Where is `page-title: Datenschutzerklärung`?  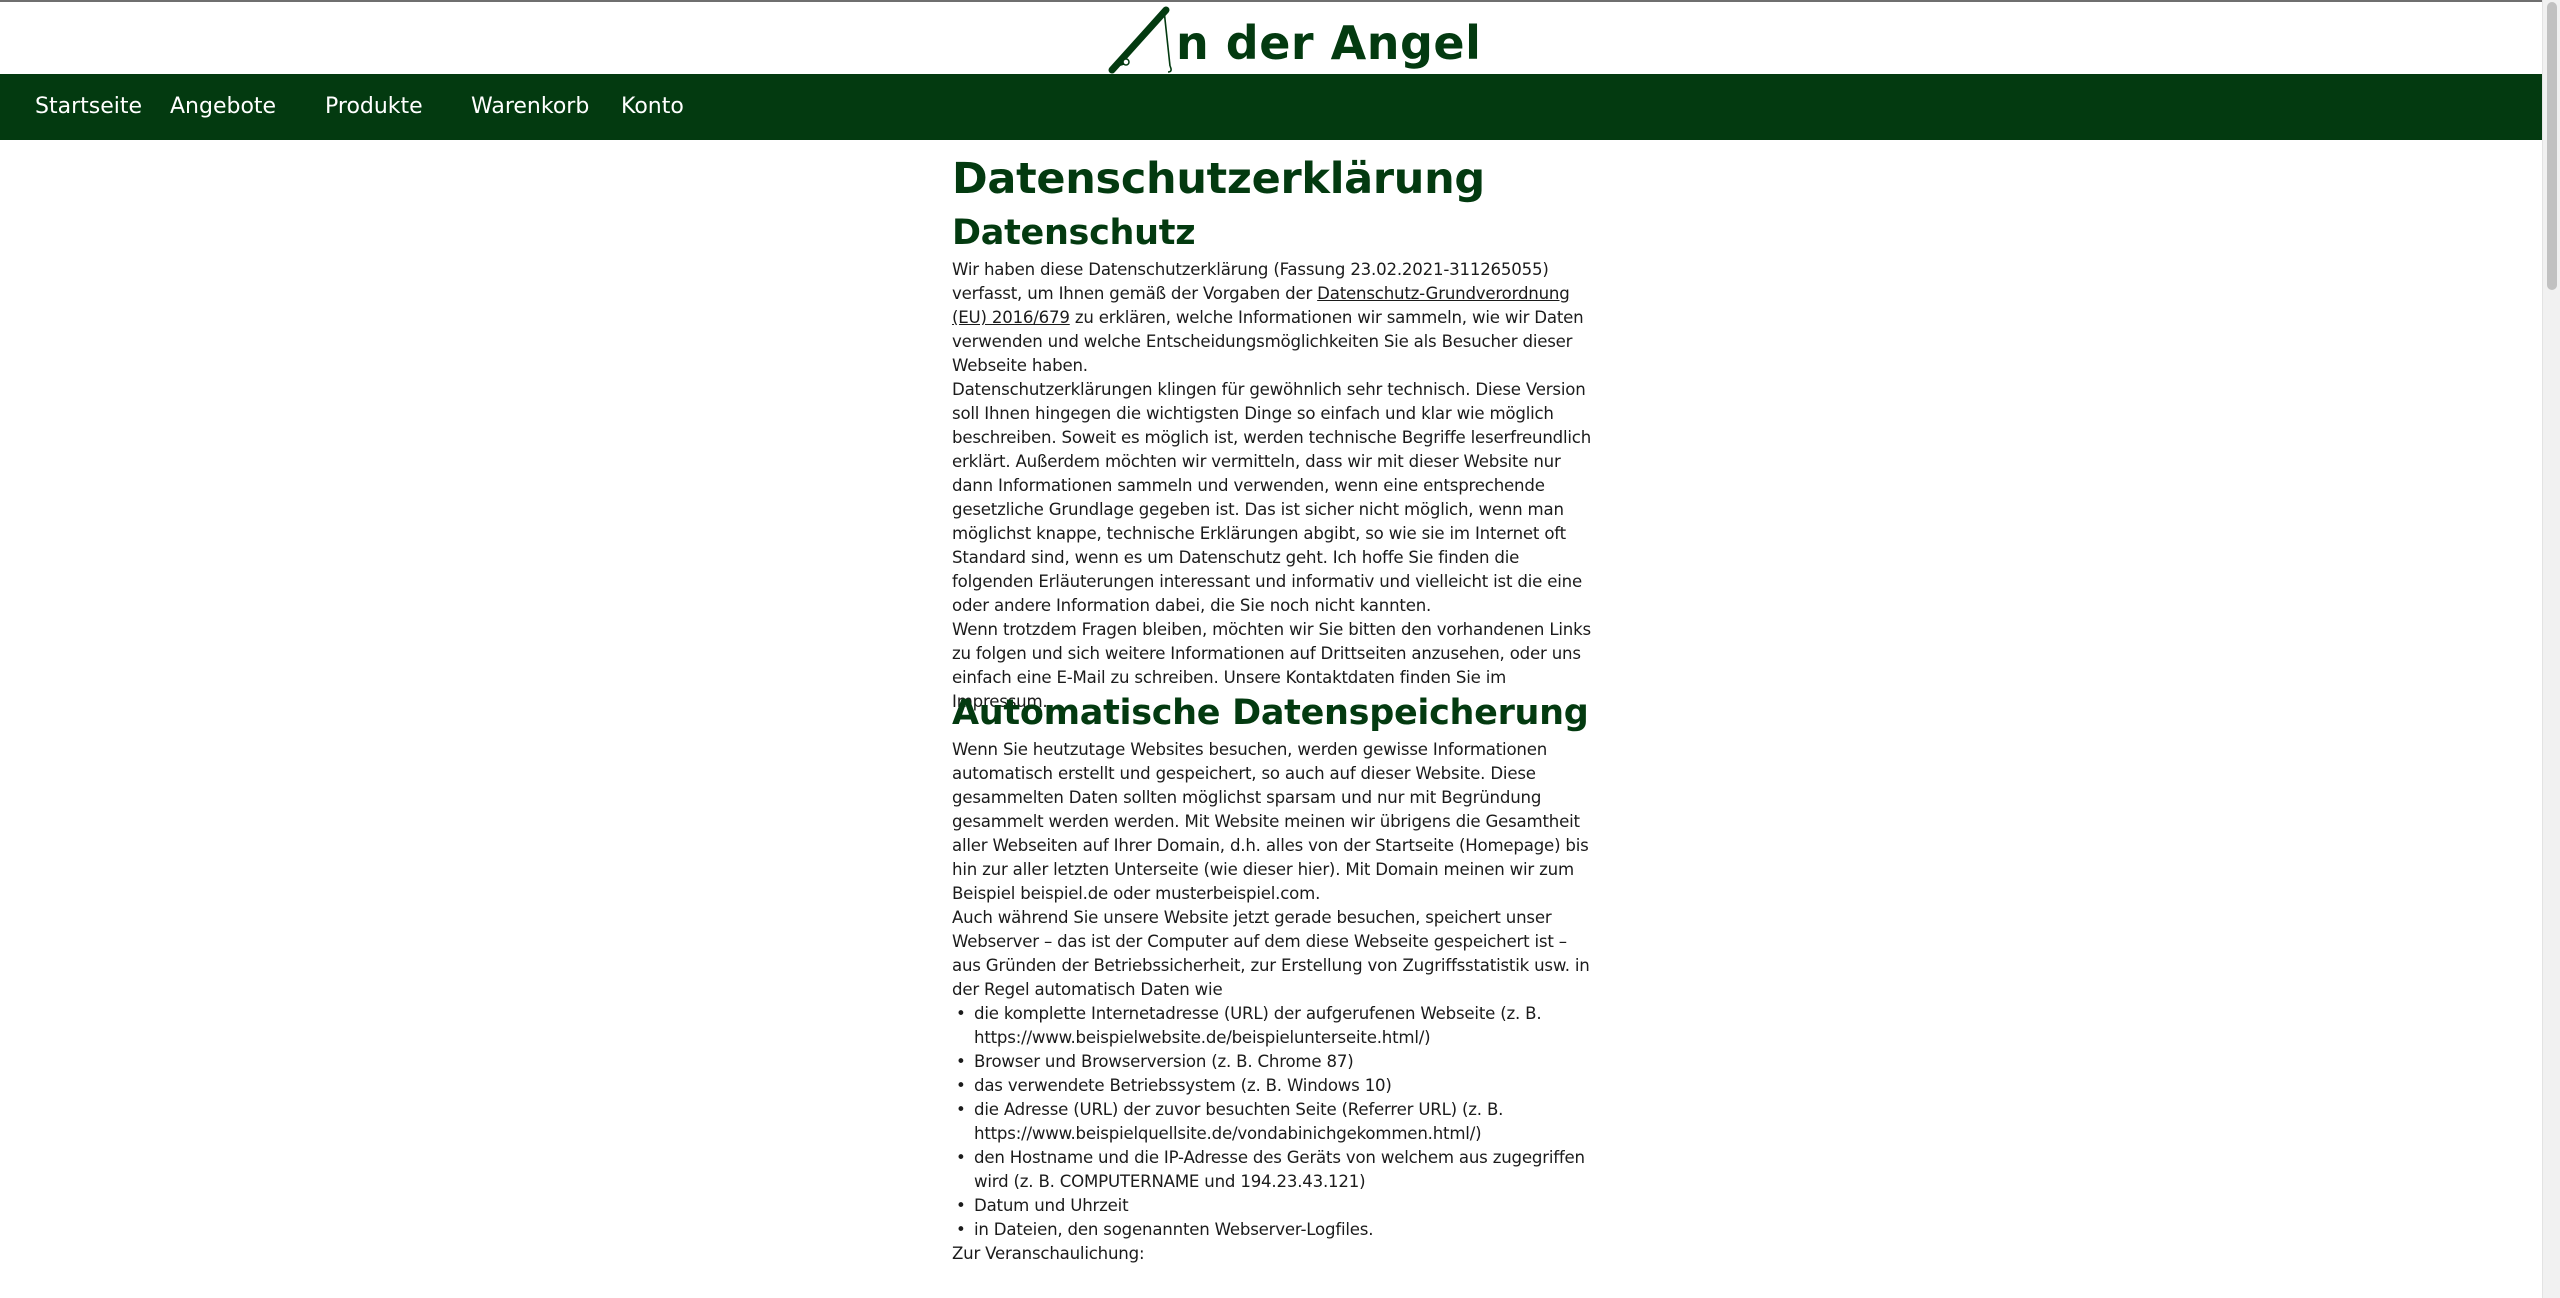
page-title: Datenschutzerklärung is located at coordinates (1218, 179).